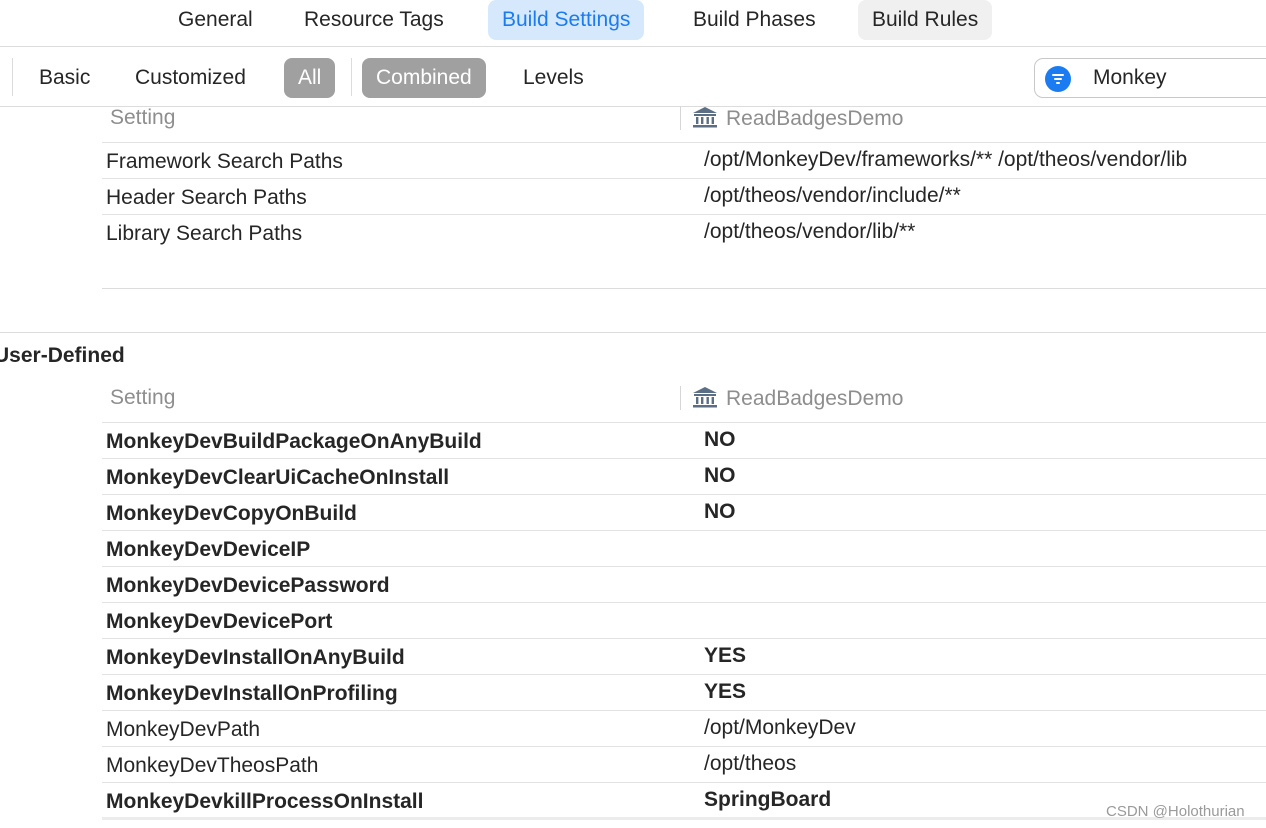 The width and height of the screenshot is (1266, 828). Describe the element at coordinates (310, 78) in the screenshot. I see `filter-all: All` at that location.